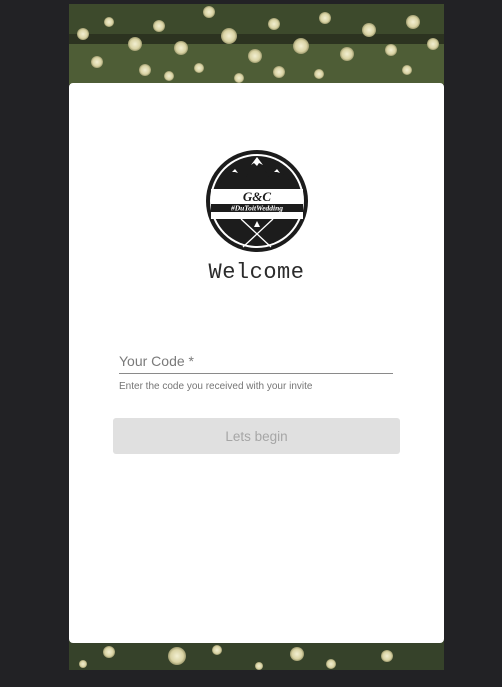 The height and width of the screenshot is (687, 502). What do you see at coordinates (256, 272) in the screenshot?
I see `welcome-title: Welcome` at bounding box center [256, 272].